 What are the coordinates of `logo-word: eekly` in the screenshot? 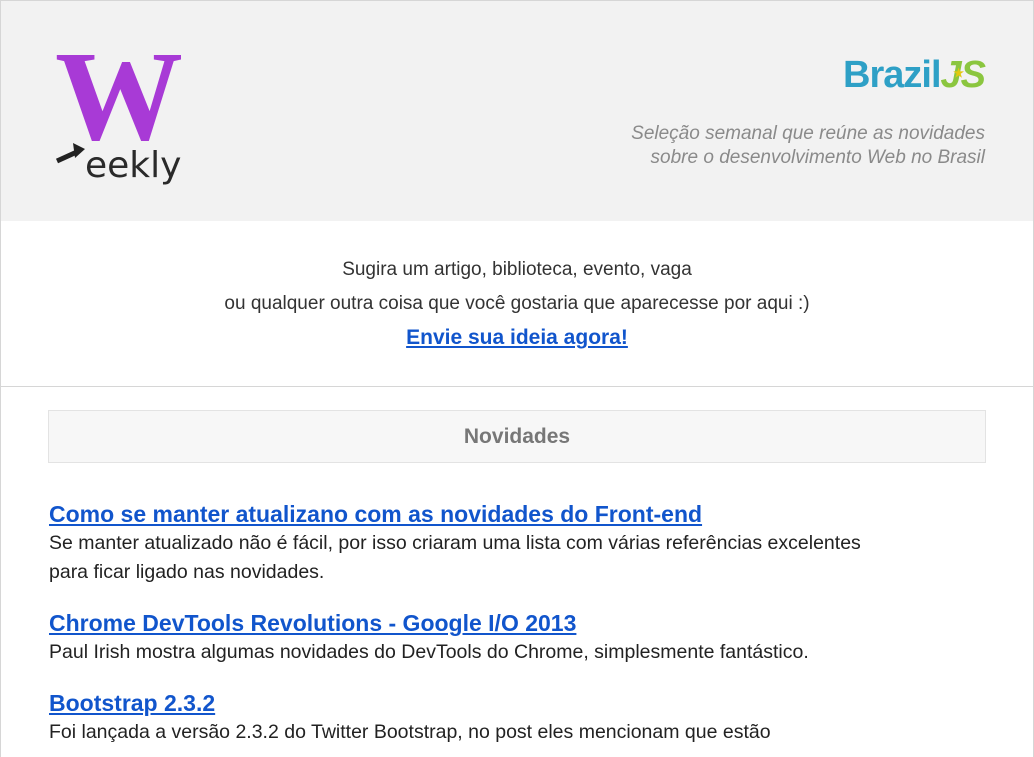 It's located at (133, 165).